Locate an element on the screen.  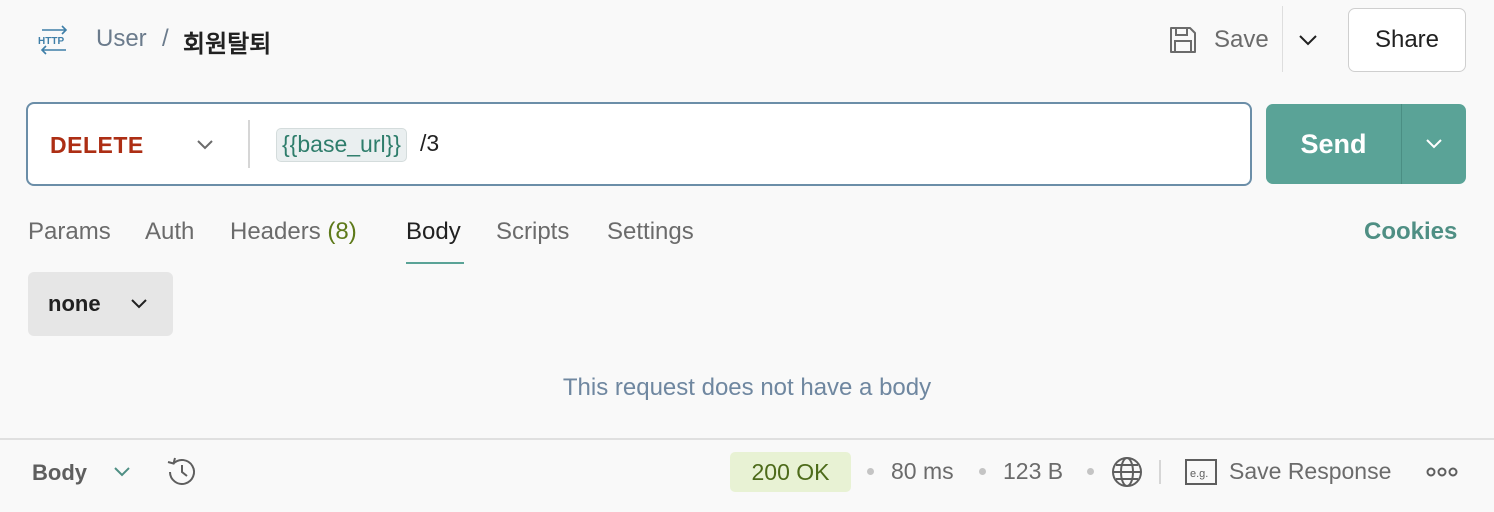
send-button-group: Send is located at coordinates (1366, 144).